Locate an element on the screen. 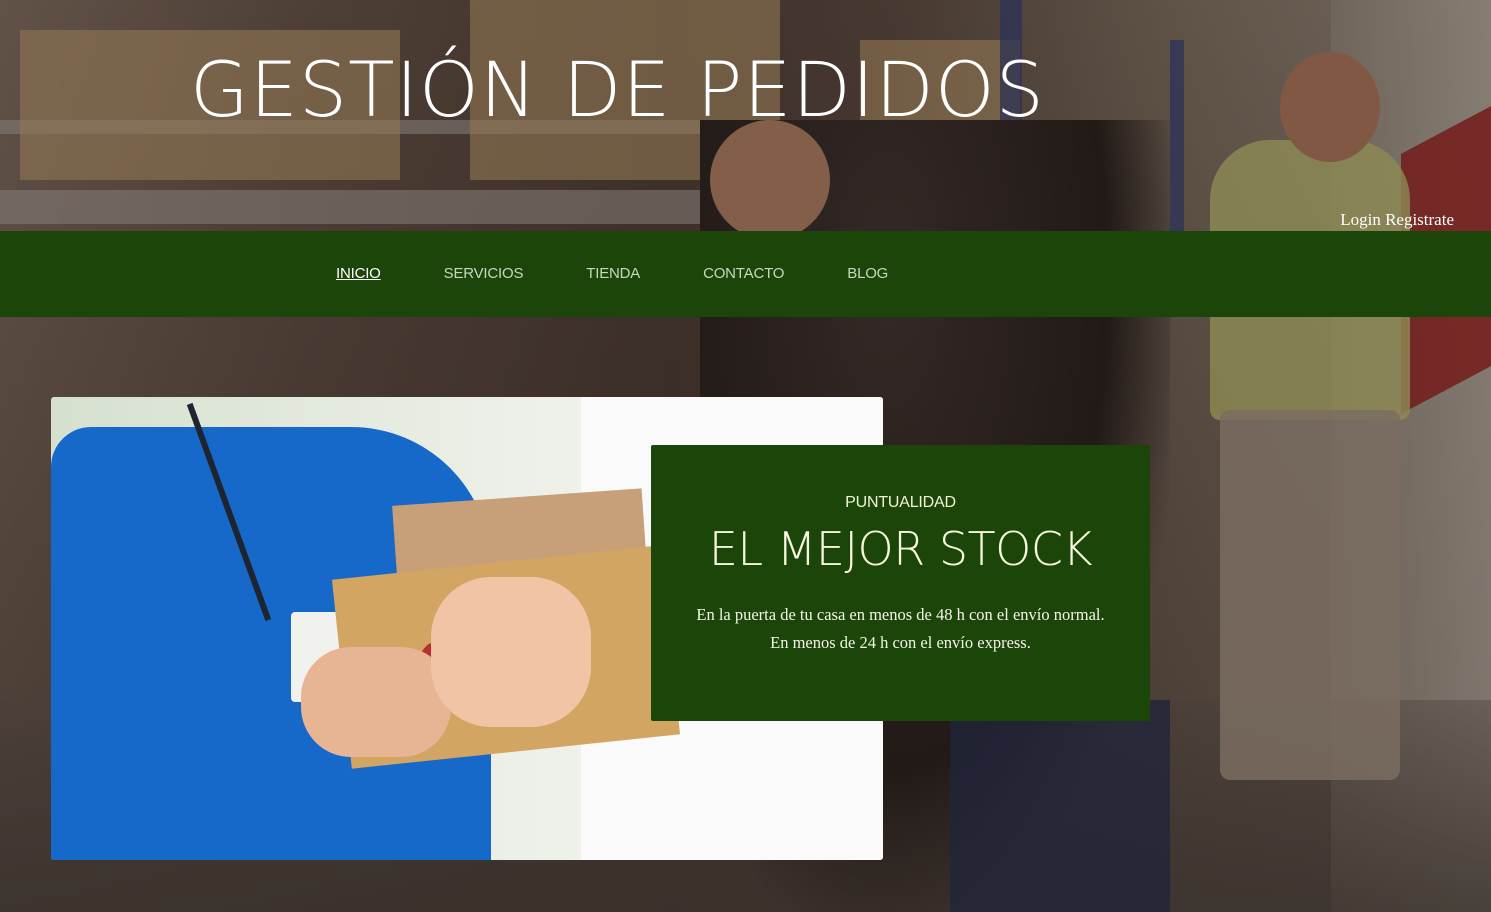 This screenshot has width=1491, height=912. main-nav: INICIO SERVICIOS TIENDA CONTACTO BLOG is located at coordinates (745, 274).